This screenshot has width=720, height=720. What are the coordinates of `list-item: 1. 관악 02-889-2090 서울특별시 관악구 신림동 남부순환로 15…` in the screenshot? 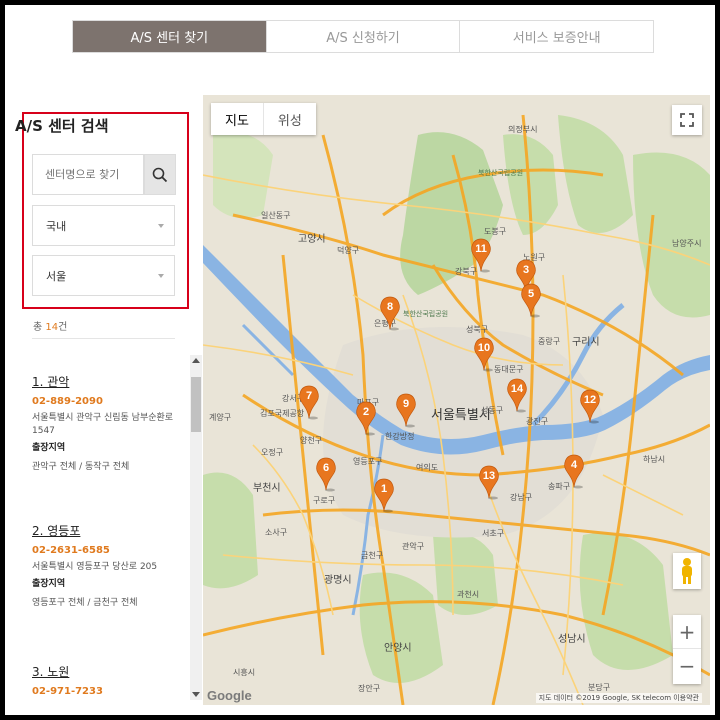 It's located at (107, 422).